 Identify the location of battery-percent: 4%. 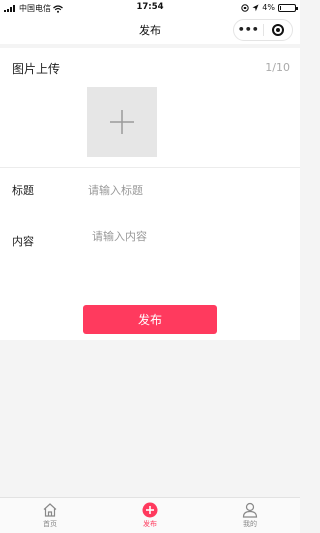
(268, 7).